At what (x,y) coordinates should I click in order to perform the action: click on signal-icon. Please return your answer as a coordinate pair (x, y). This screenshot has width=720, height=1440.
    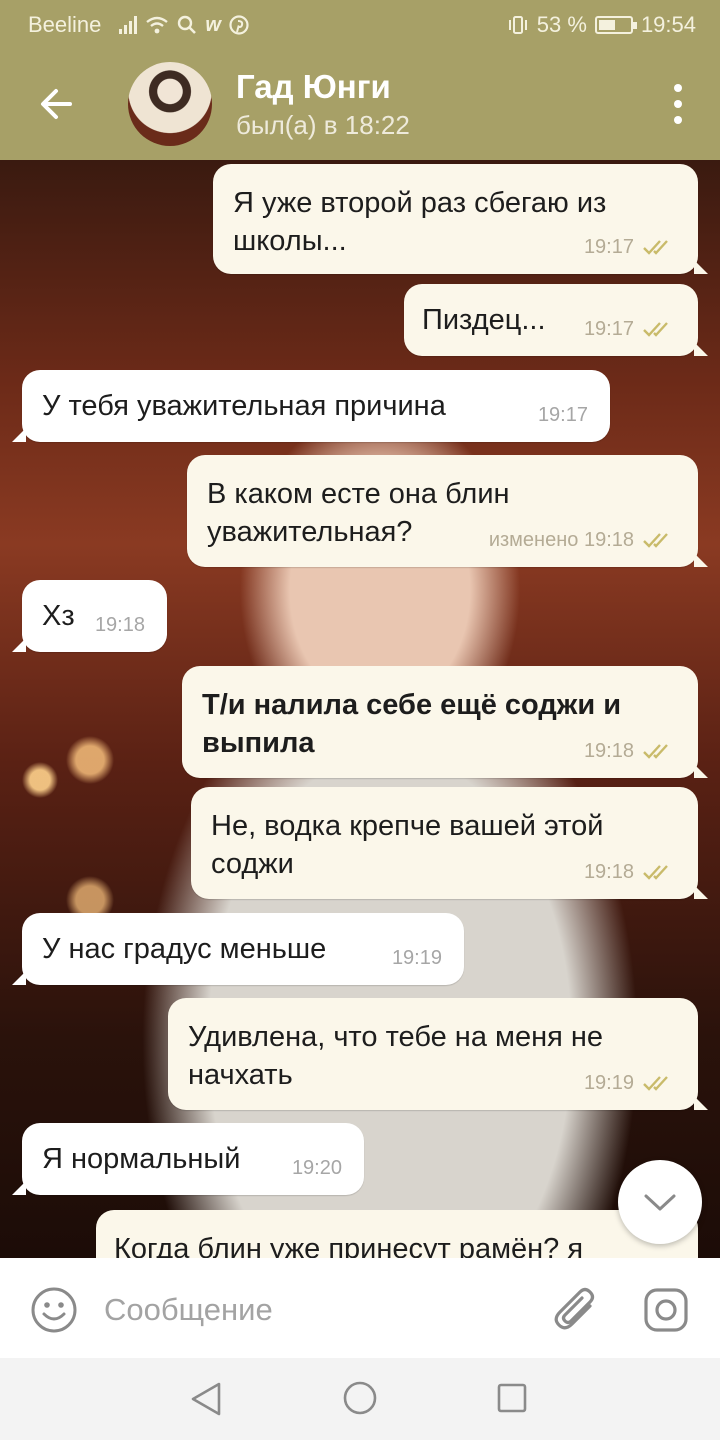
    Looking at the image, I should click on (128, 25).